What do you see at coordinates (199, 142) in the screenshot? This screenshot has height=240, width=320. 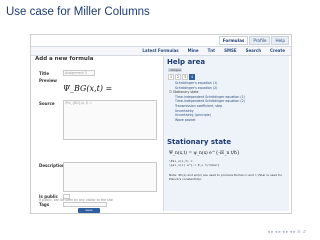 I see `sheet-title: Stationary state` at bounding box center [199, 142].